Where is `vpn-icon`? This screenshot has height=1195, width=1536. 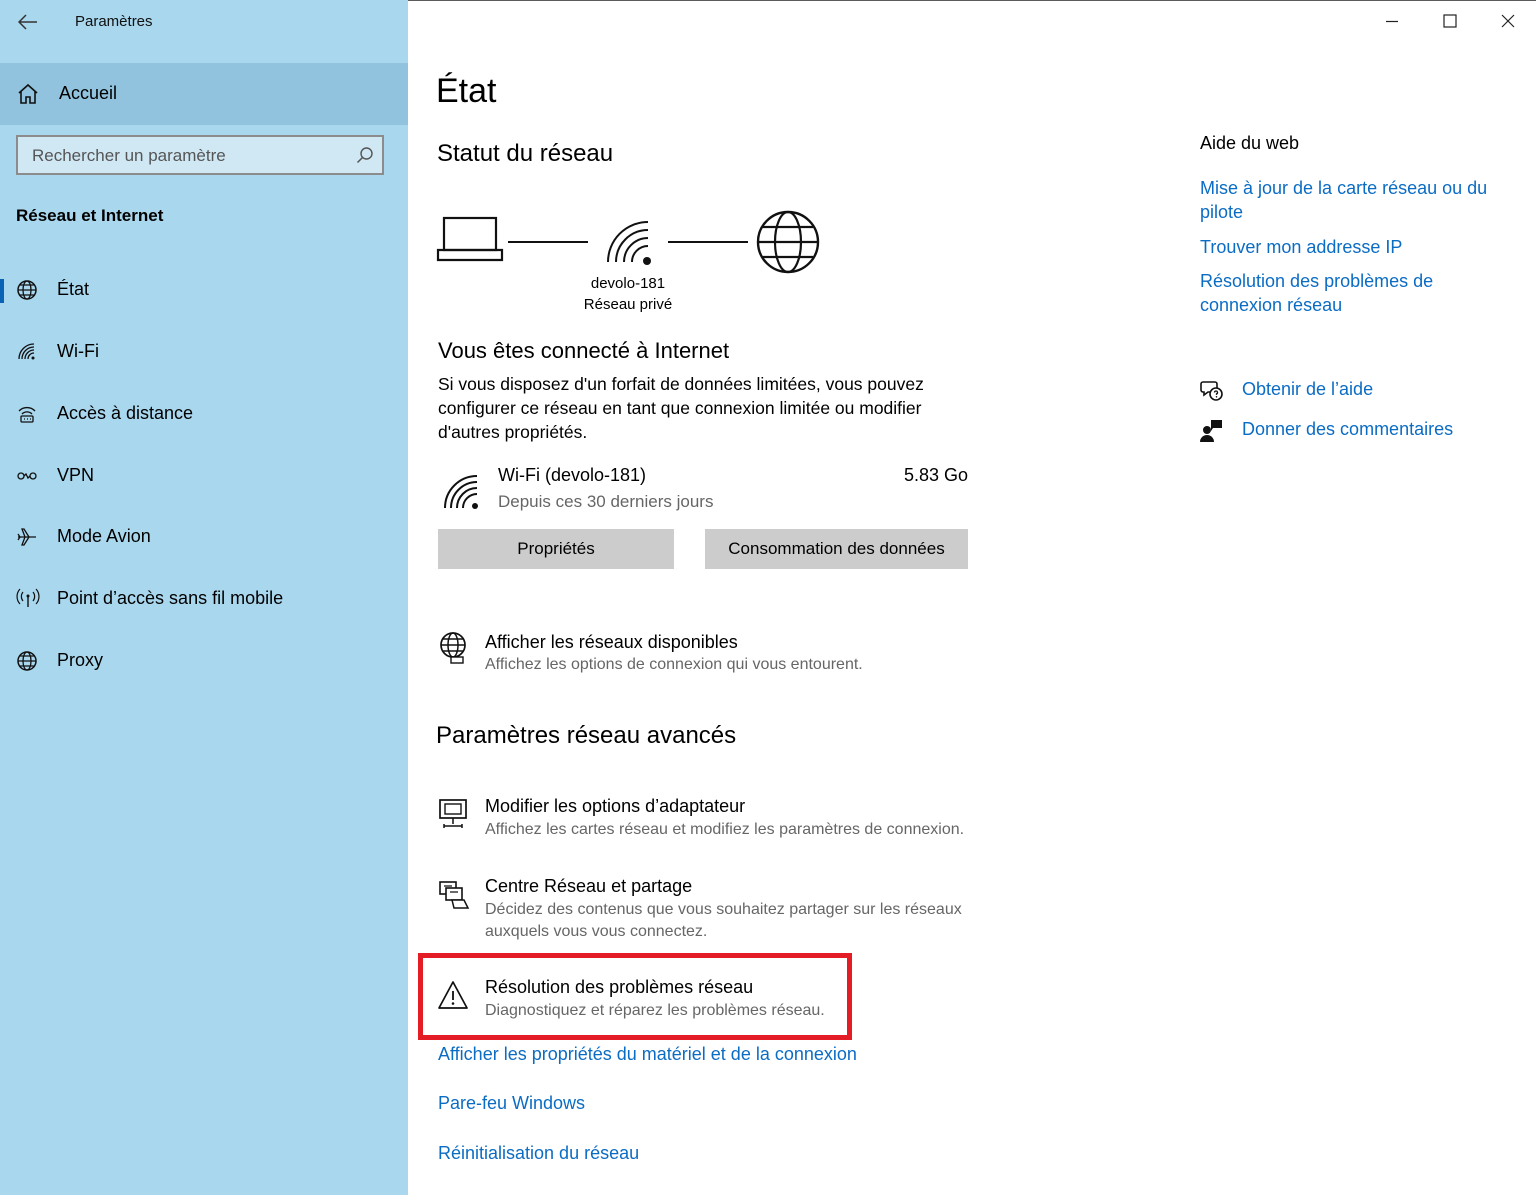
vpn-icon is located at coordinates (28, 477).